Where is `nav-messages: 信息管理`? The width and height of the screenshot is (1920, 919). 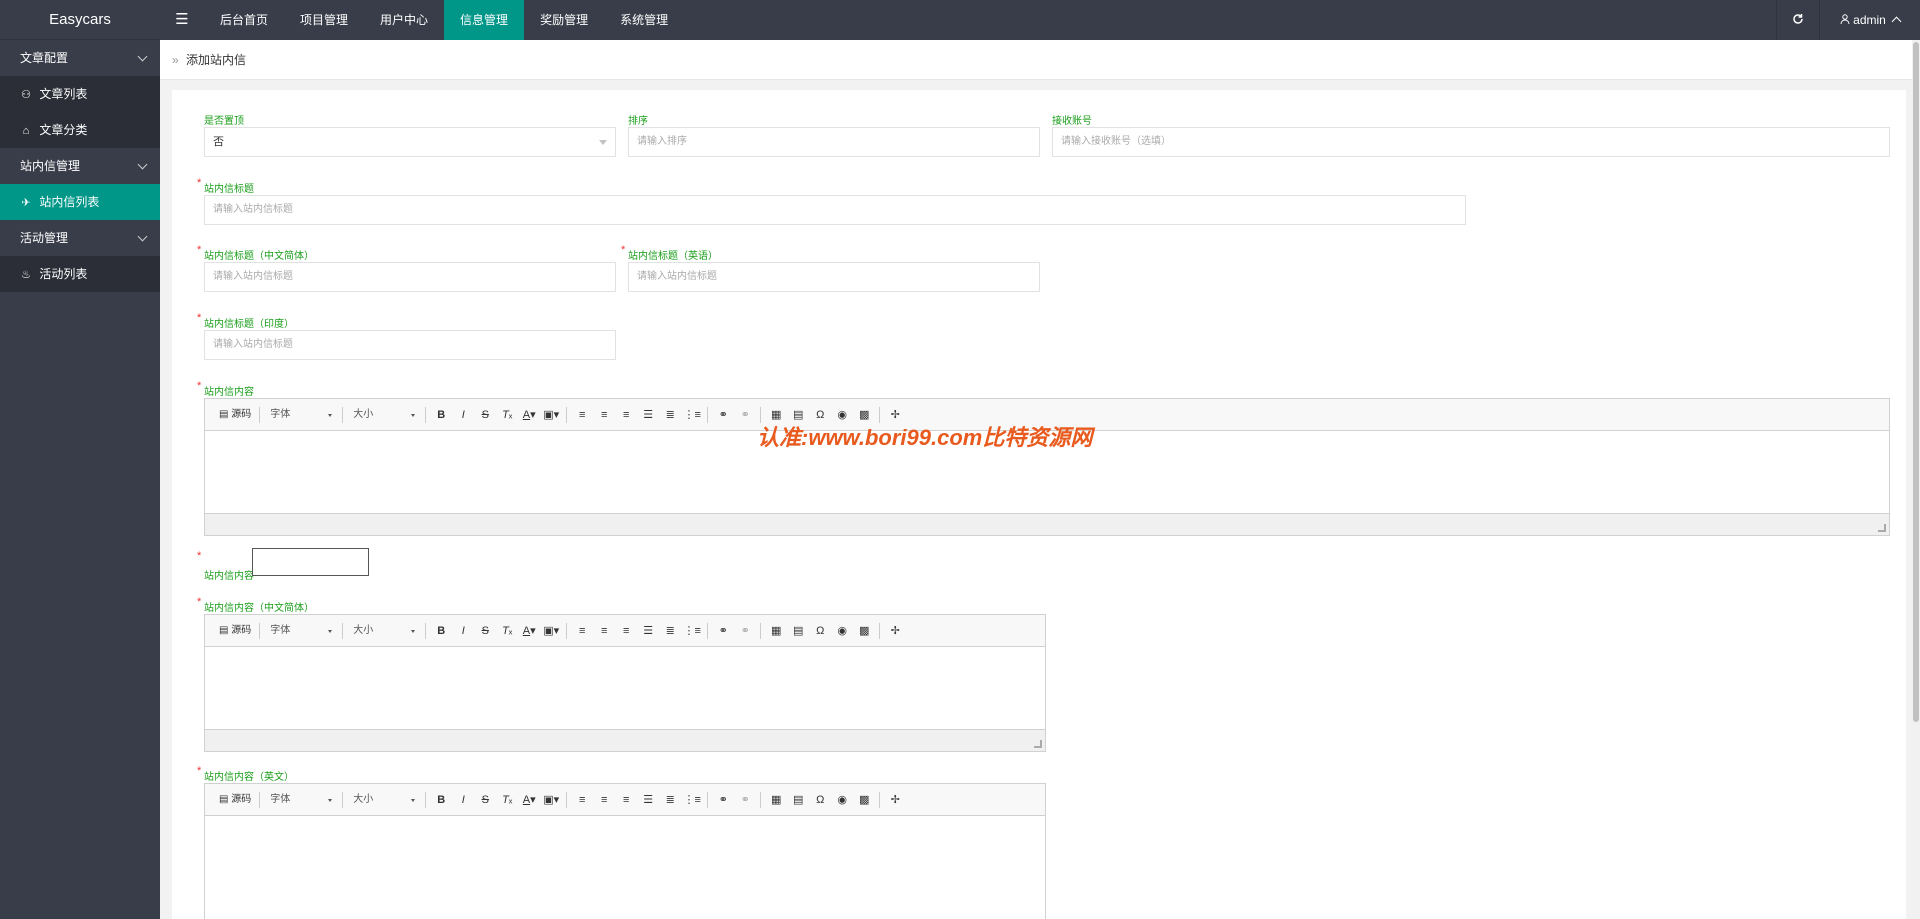
nav-messages: 信息管理 is located at coordinates (484, 20).